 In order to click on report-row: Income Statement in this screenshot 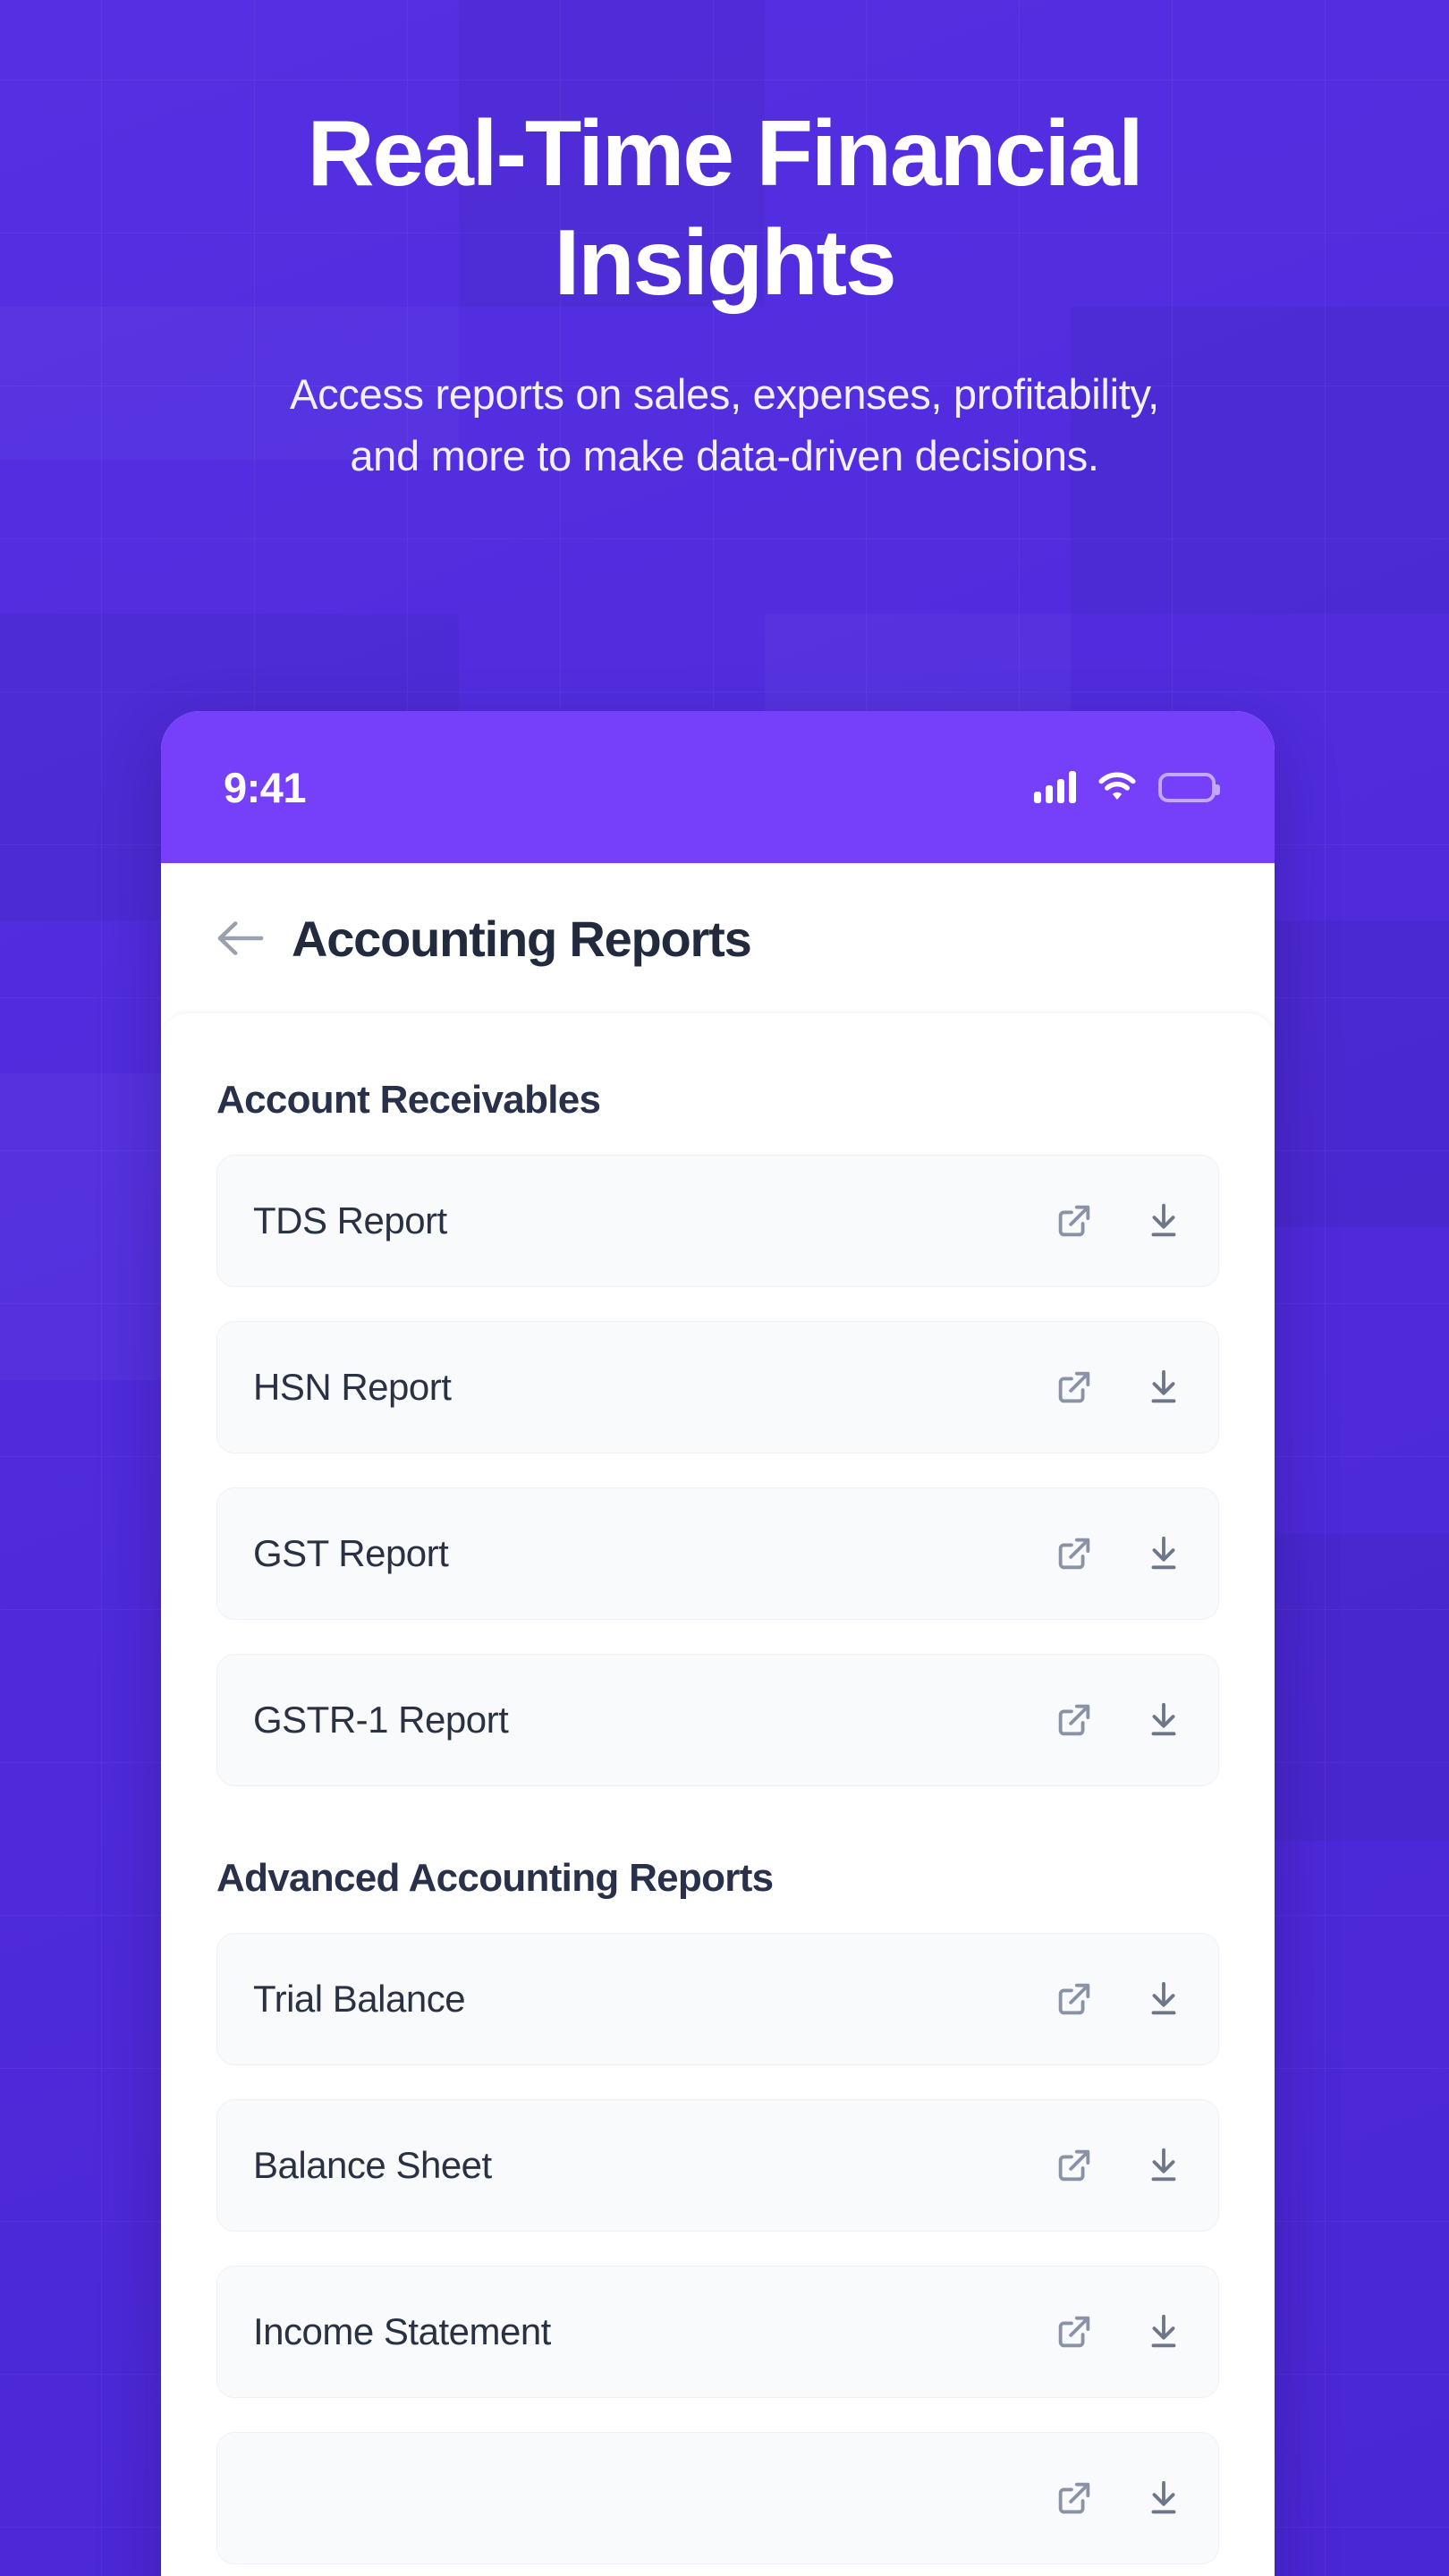, I will do `click(717, 2332)`.